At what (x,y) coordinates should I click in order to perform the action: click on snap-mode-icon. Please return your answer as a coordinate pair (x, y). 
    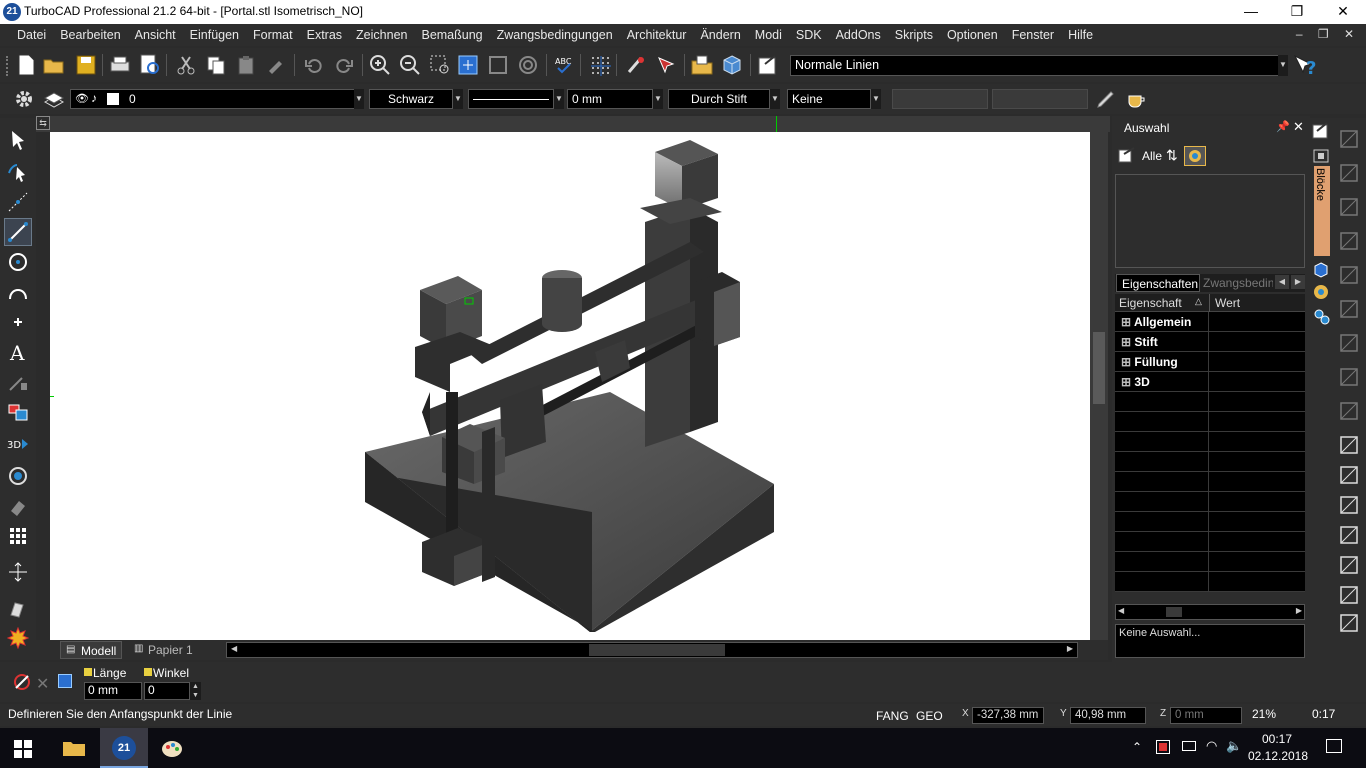
    Looking at the image, I should click on (22, 682).